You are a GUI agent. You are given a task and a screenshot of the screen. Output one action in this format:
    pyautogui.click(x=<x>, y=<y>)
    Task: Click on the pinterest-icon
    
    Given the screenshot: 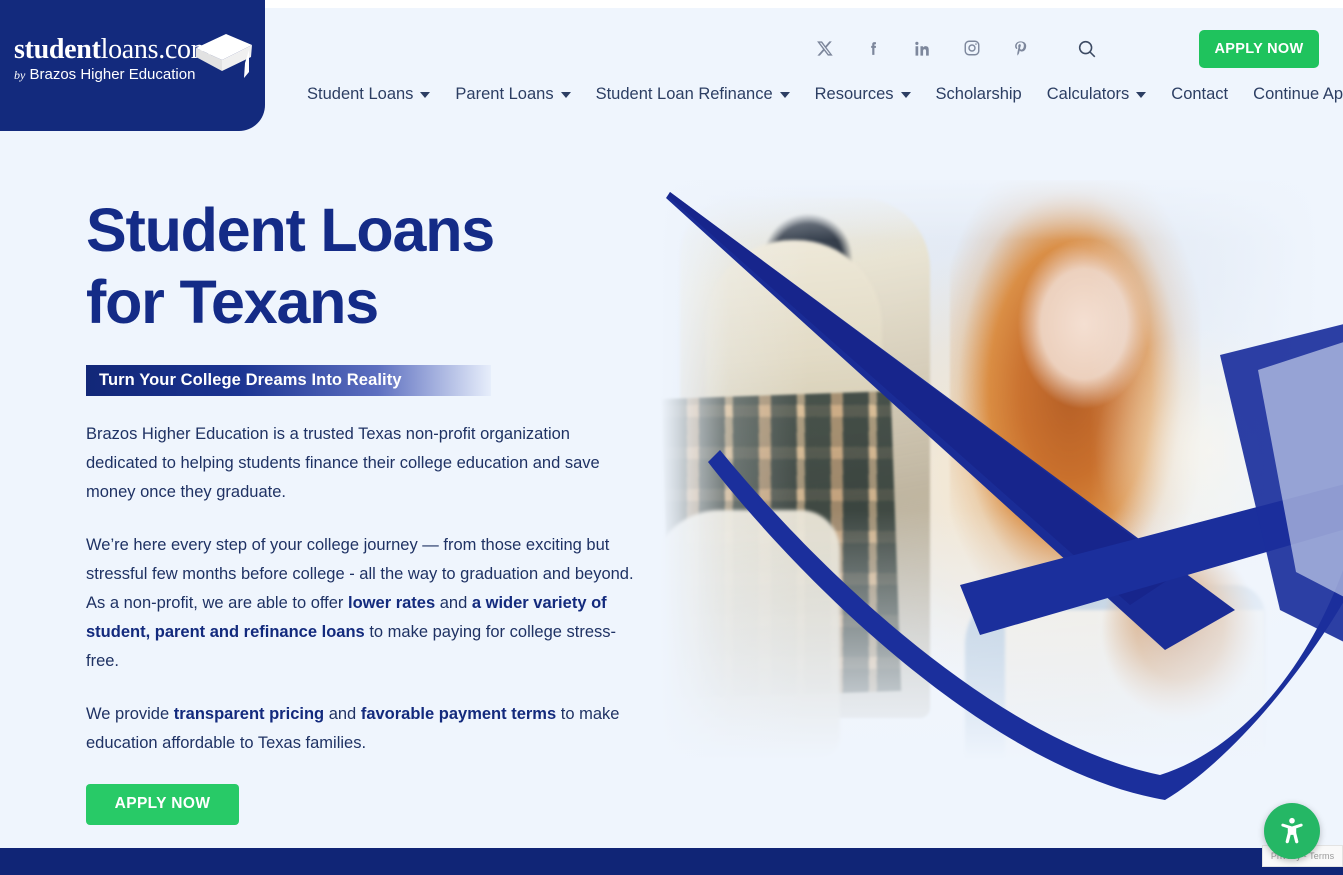 What is the action you would take?
    pyautogui.click(x=1020, y=48)
    